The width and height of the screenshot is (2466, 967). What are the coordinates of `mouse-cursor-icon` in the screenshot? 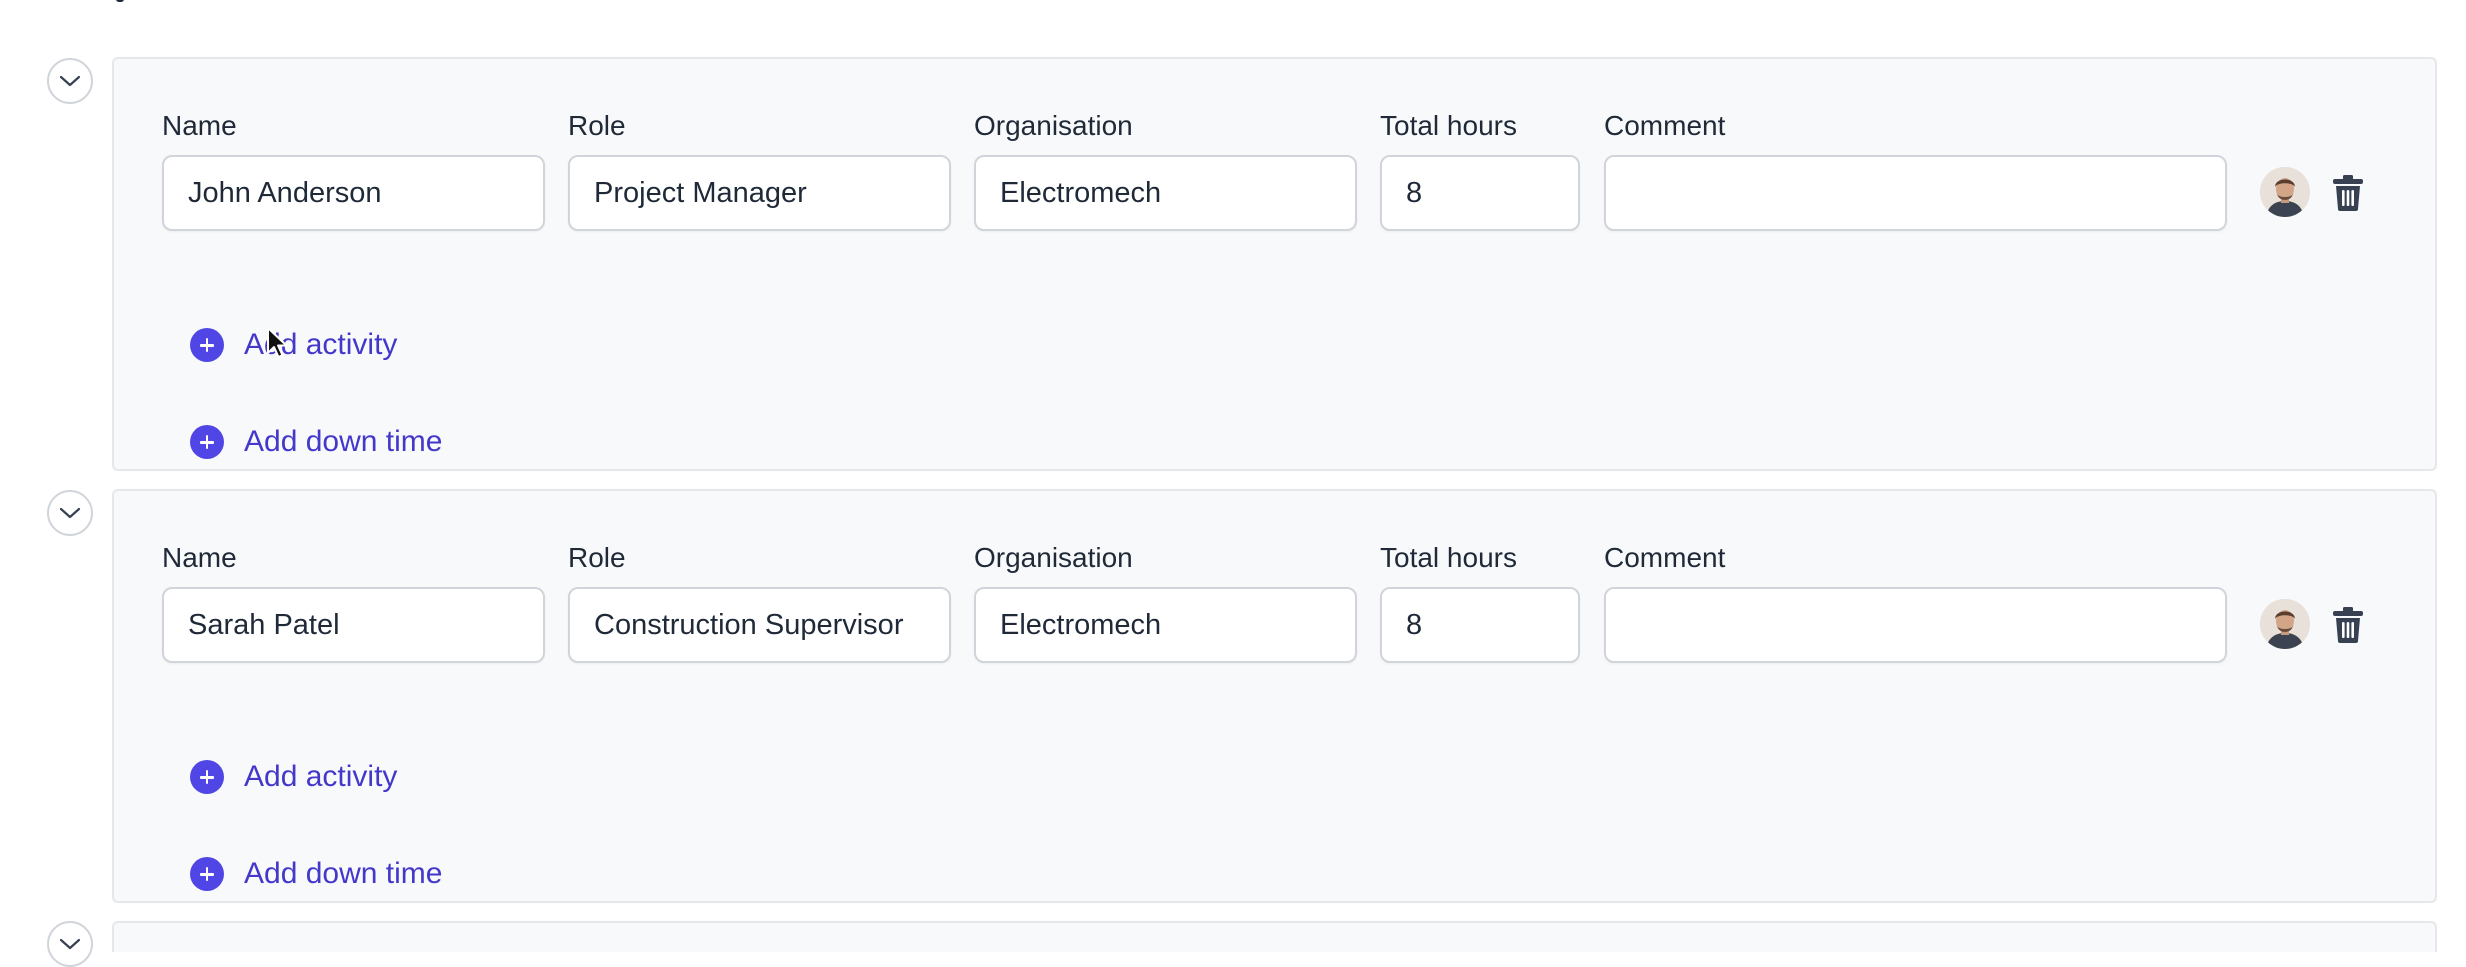 It's located at (277, 342).